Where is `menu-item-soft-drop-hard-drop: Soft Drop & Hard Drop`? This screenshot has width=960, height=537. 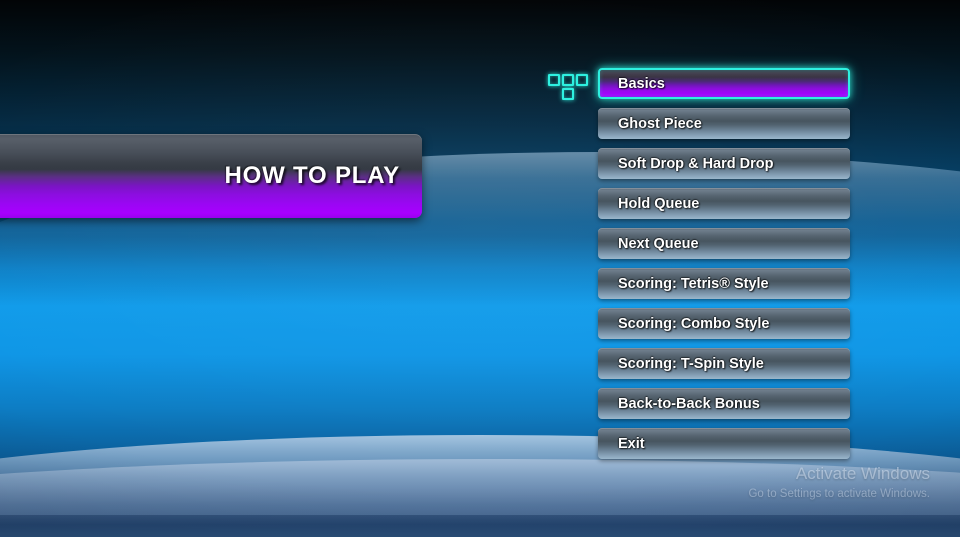 menu-item-soft-drop-hard-drop: Soft Drop & Hard Drop is located at coordinates (724, 163).